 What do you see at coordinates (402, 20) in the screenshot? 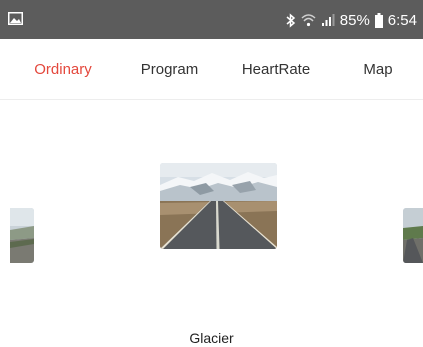
I see `clock: 6:54` at bounding box center [402, 20].